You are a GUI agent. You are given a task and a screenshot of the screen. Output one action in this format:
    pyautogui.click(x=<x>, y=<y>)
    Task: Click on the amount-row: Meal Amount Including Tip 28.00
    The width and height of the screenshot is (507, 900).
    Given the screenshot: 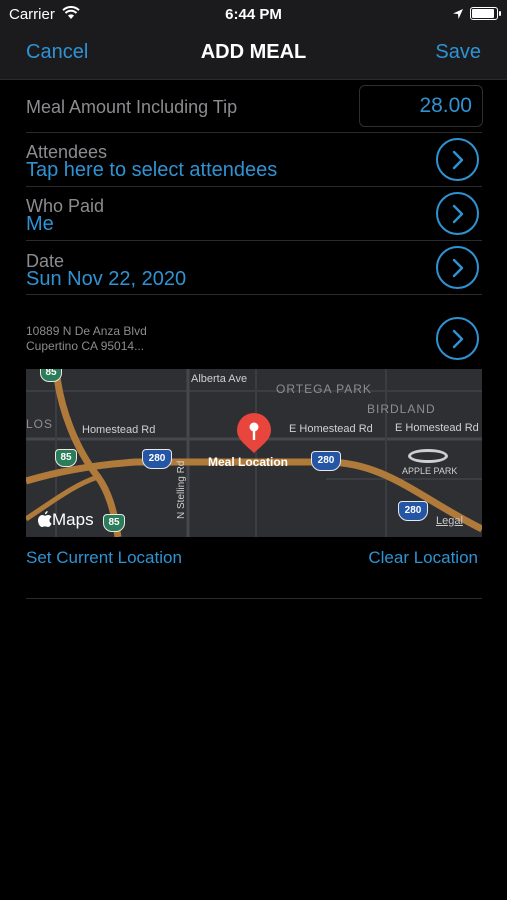 What is the action you would take?
    pyautogui.click(x=254, y=106)
    